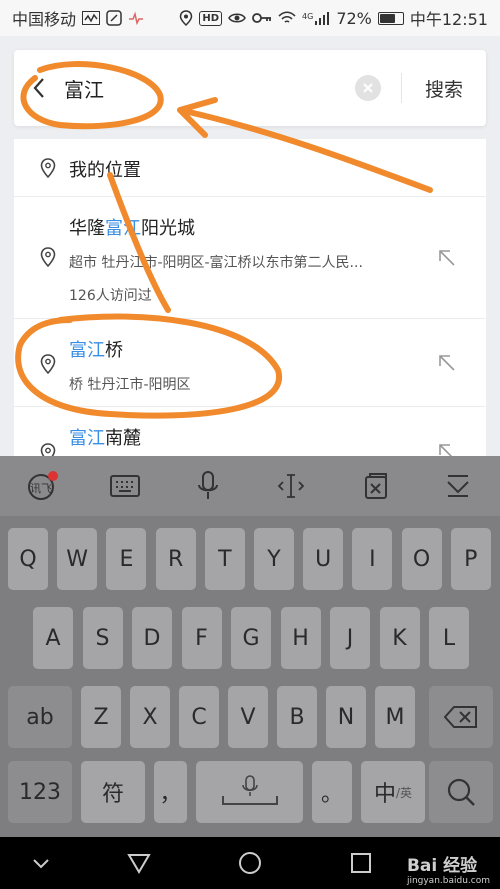 Image resolution: width=500 pixels, height=889 pixels. Describe the element at coordinates (372, 559) in the screenshot. I see `key-i: I` at that location.